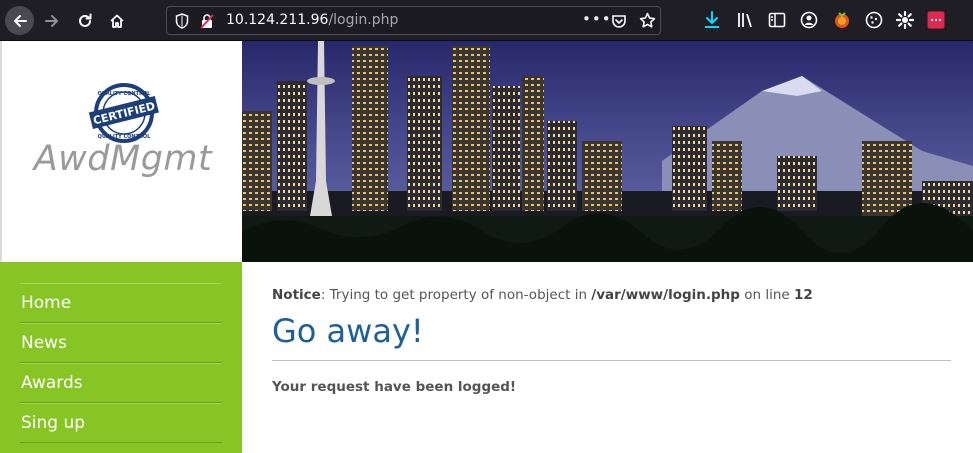 This screenshot has width=973, height=453. I want to click on nav-item-news: News, so click(121, 343).